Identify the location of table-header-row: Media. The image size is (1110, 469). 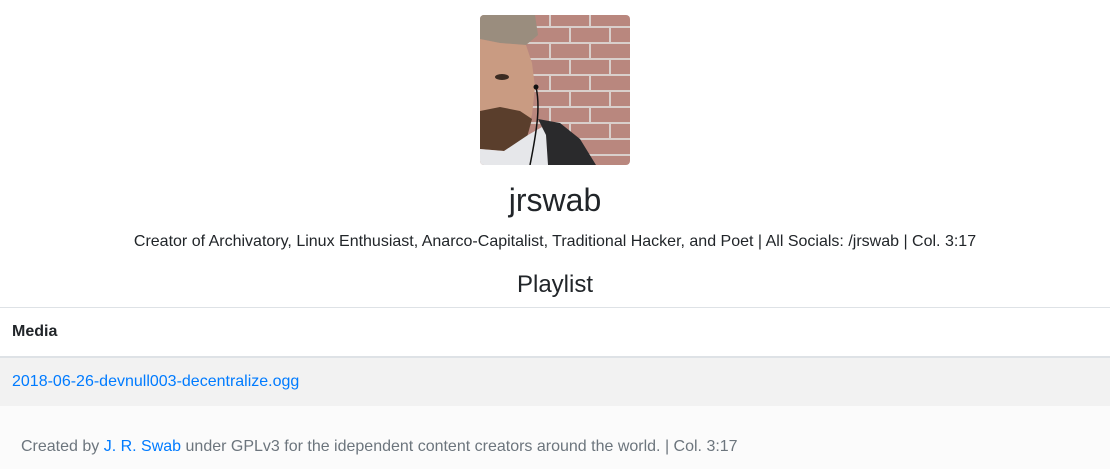
(555, 332).